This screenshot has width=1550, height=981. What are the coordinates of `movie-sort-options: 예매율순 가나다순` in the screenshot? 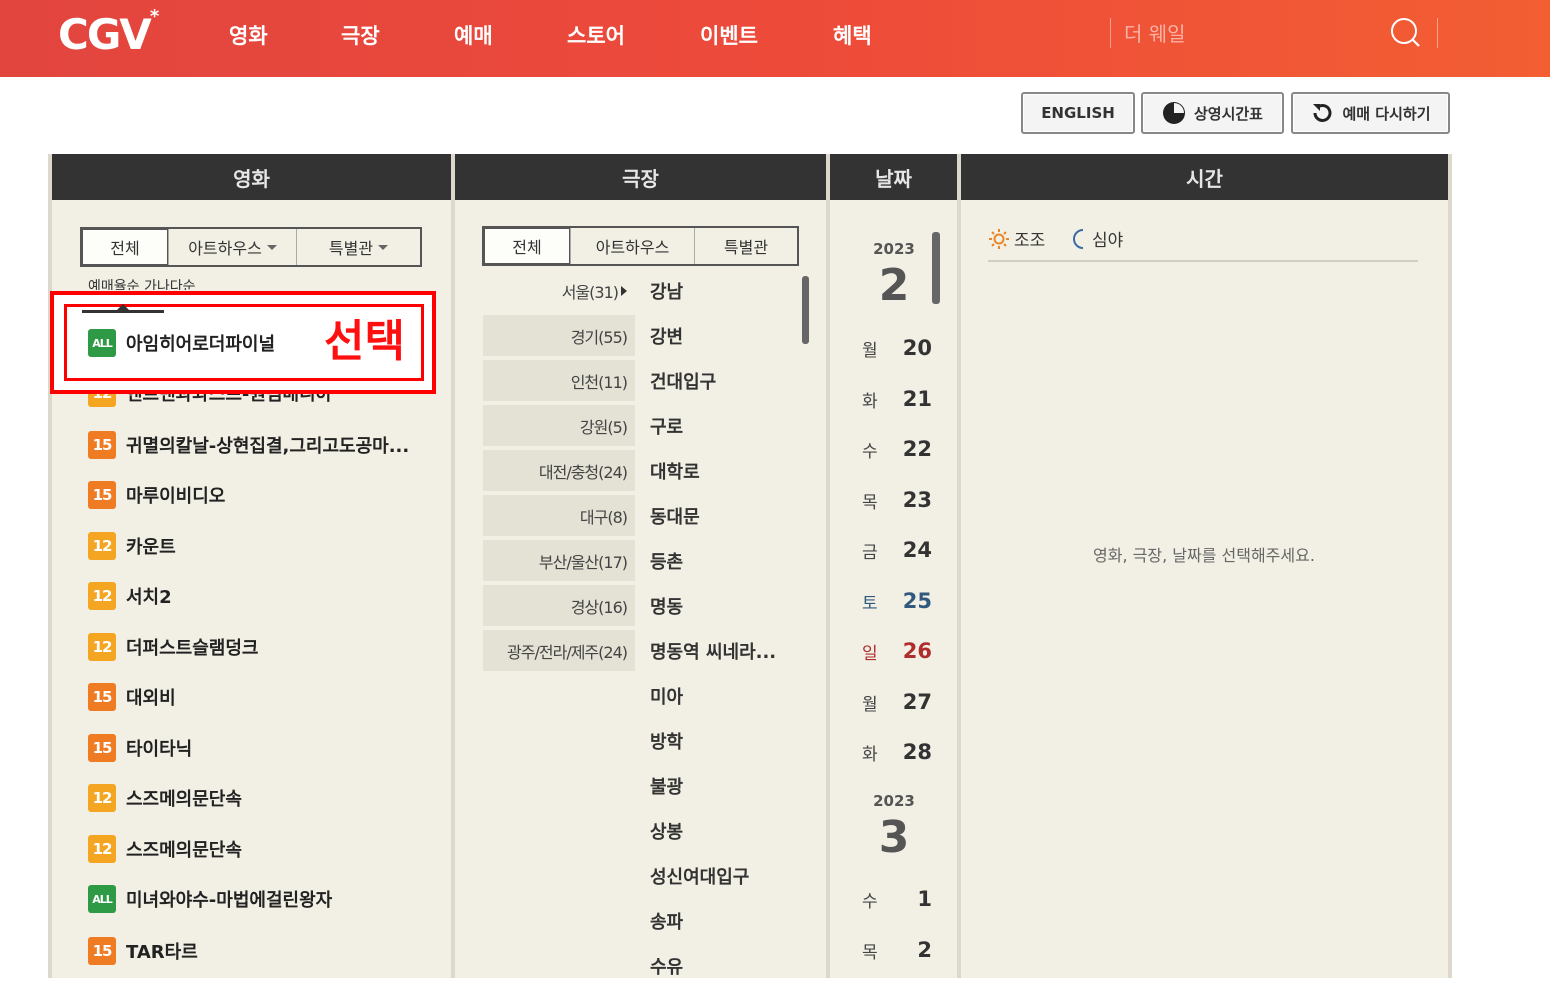 It's located at (142, 283).